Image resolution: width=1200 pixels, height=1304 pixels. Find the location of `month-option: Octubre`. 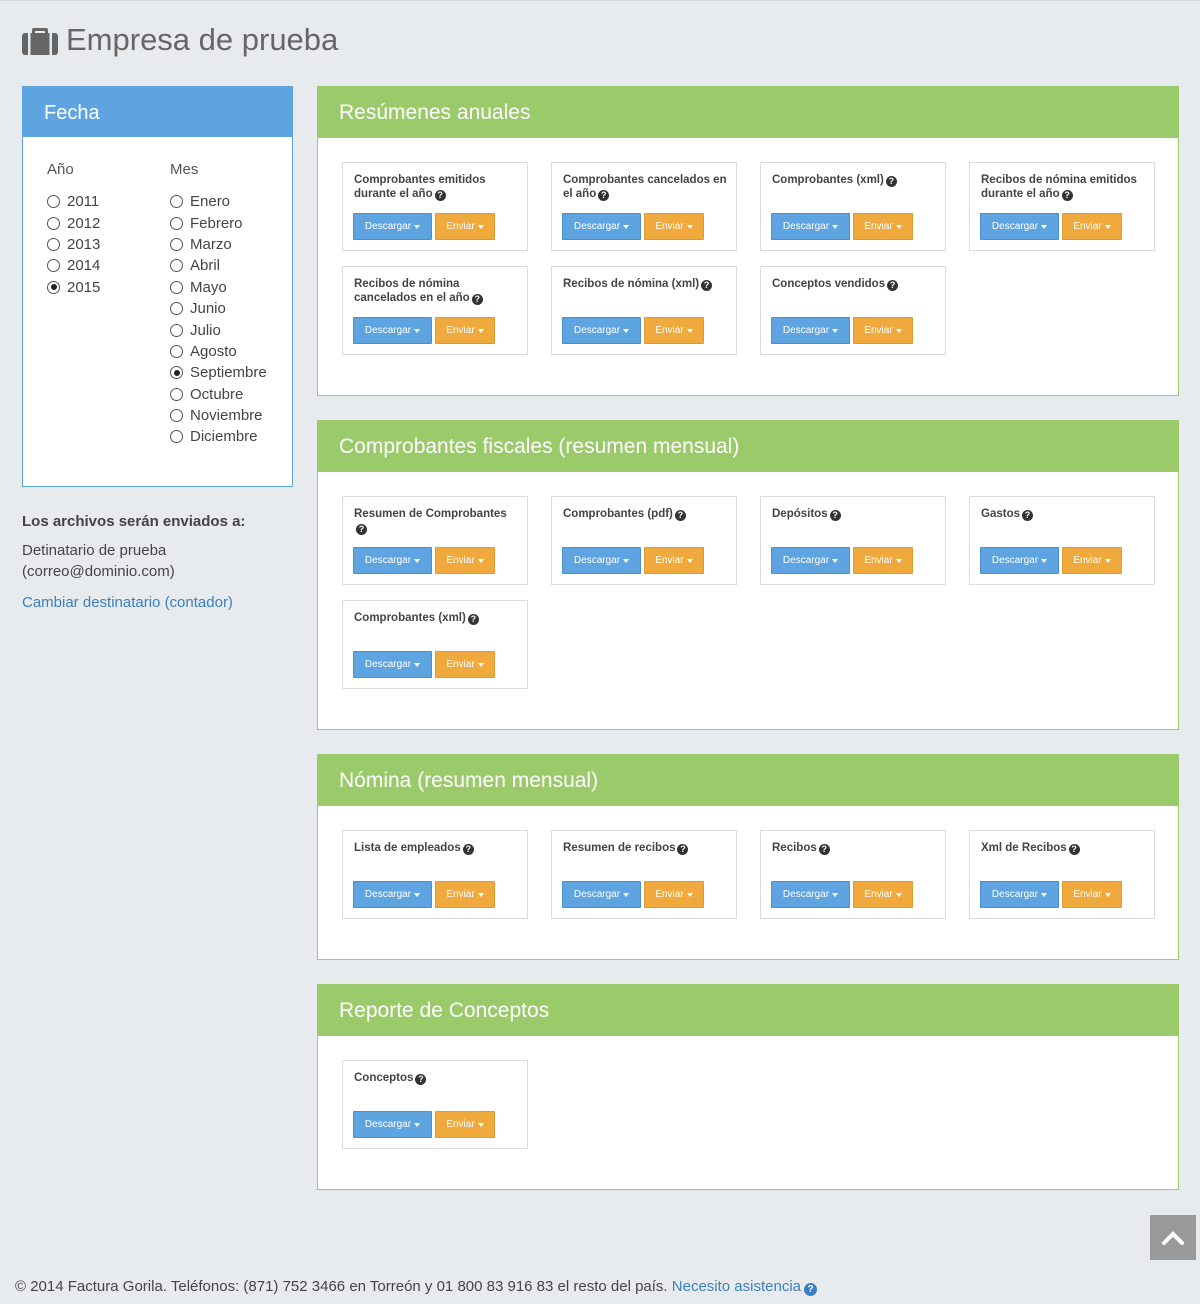

month-option: Octubre is located at coordinates (230, 394).